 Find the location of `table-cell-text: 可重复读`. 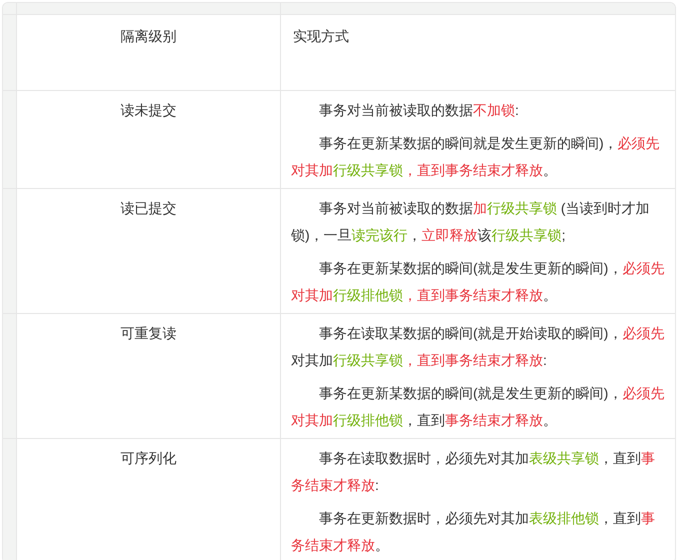

table-cell-text: 可重复读 is located at coordinates (148, 333).